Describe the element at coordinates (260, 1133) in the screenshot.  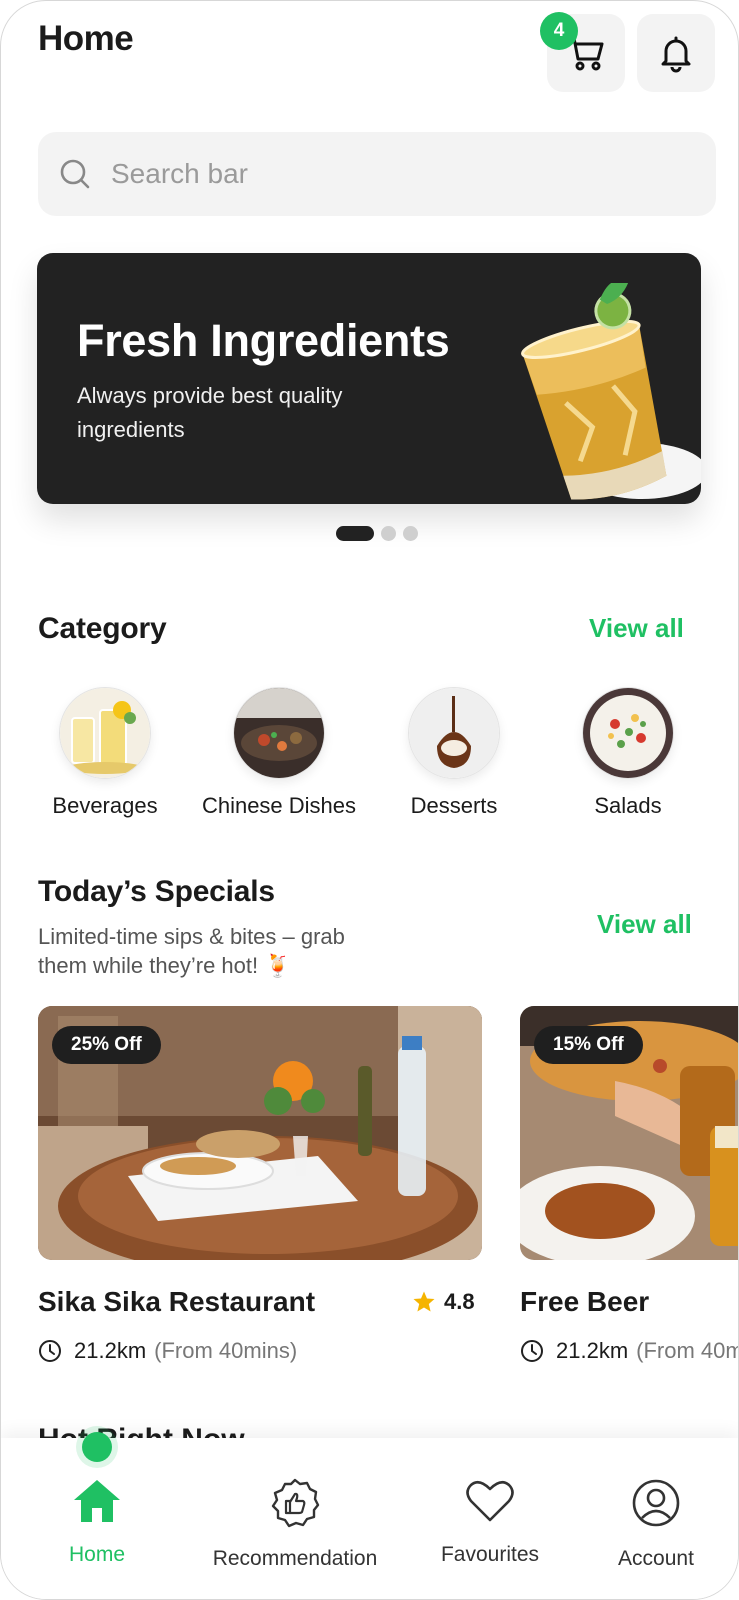
I see `restaurant-photo: 25% Off` at that location.